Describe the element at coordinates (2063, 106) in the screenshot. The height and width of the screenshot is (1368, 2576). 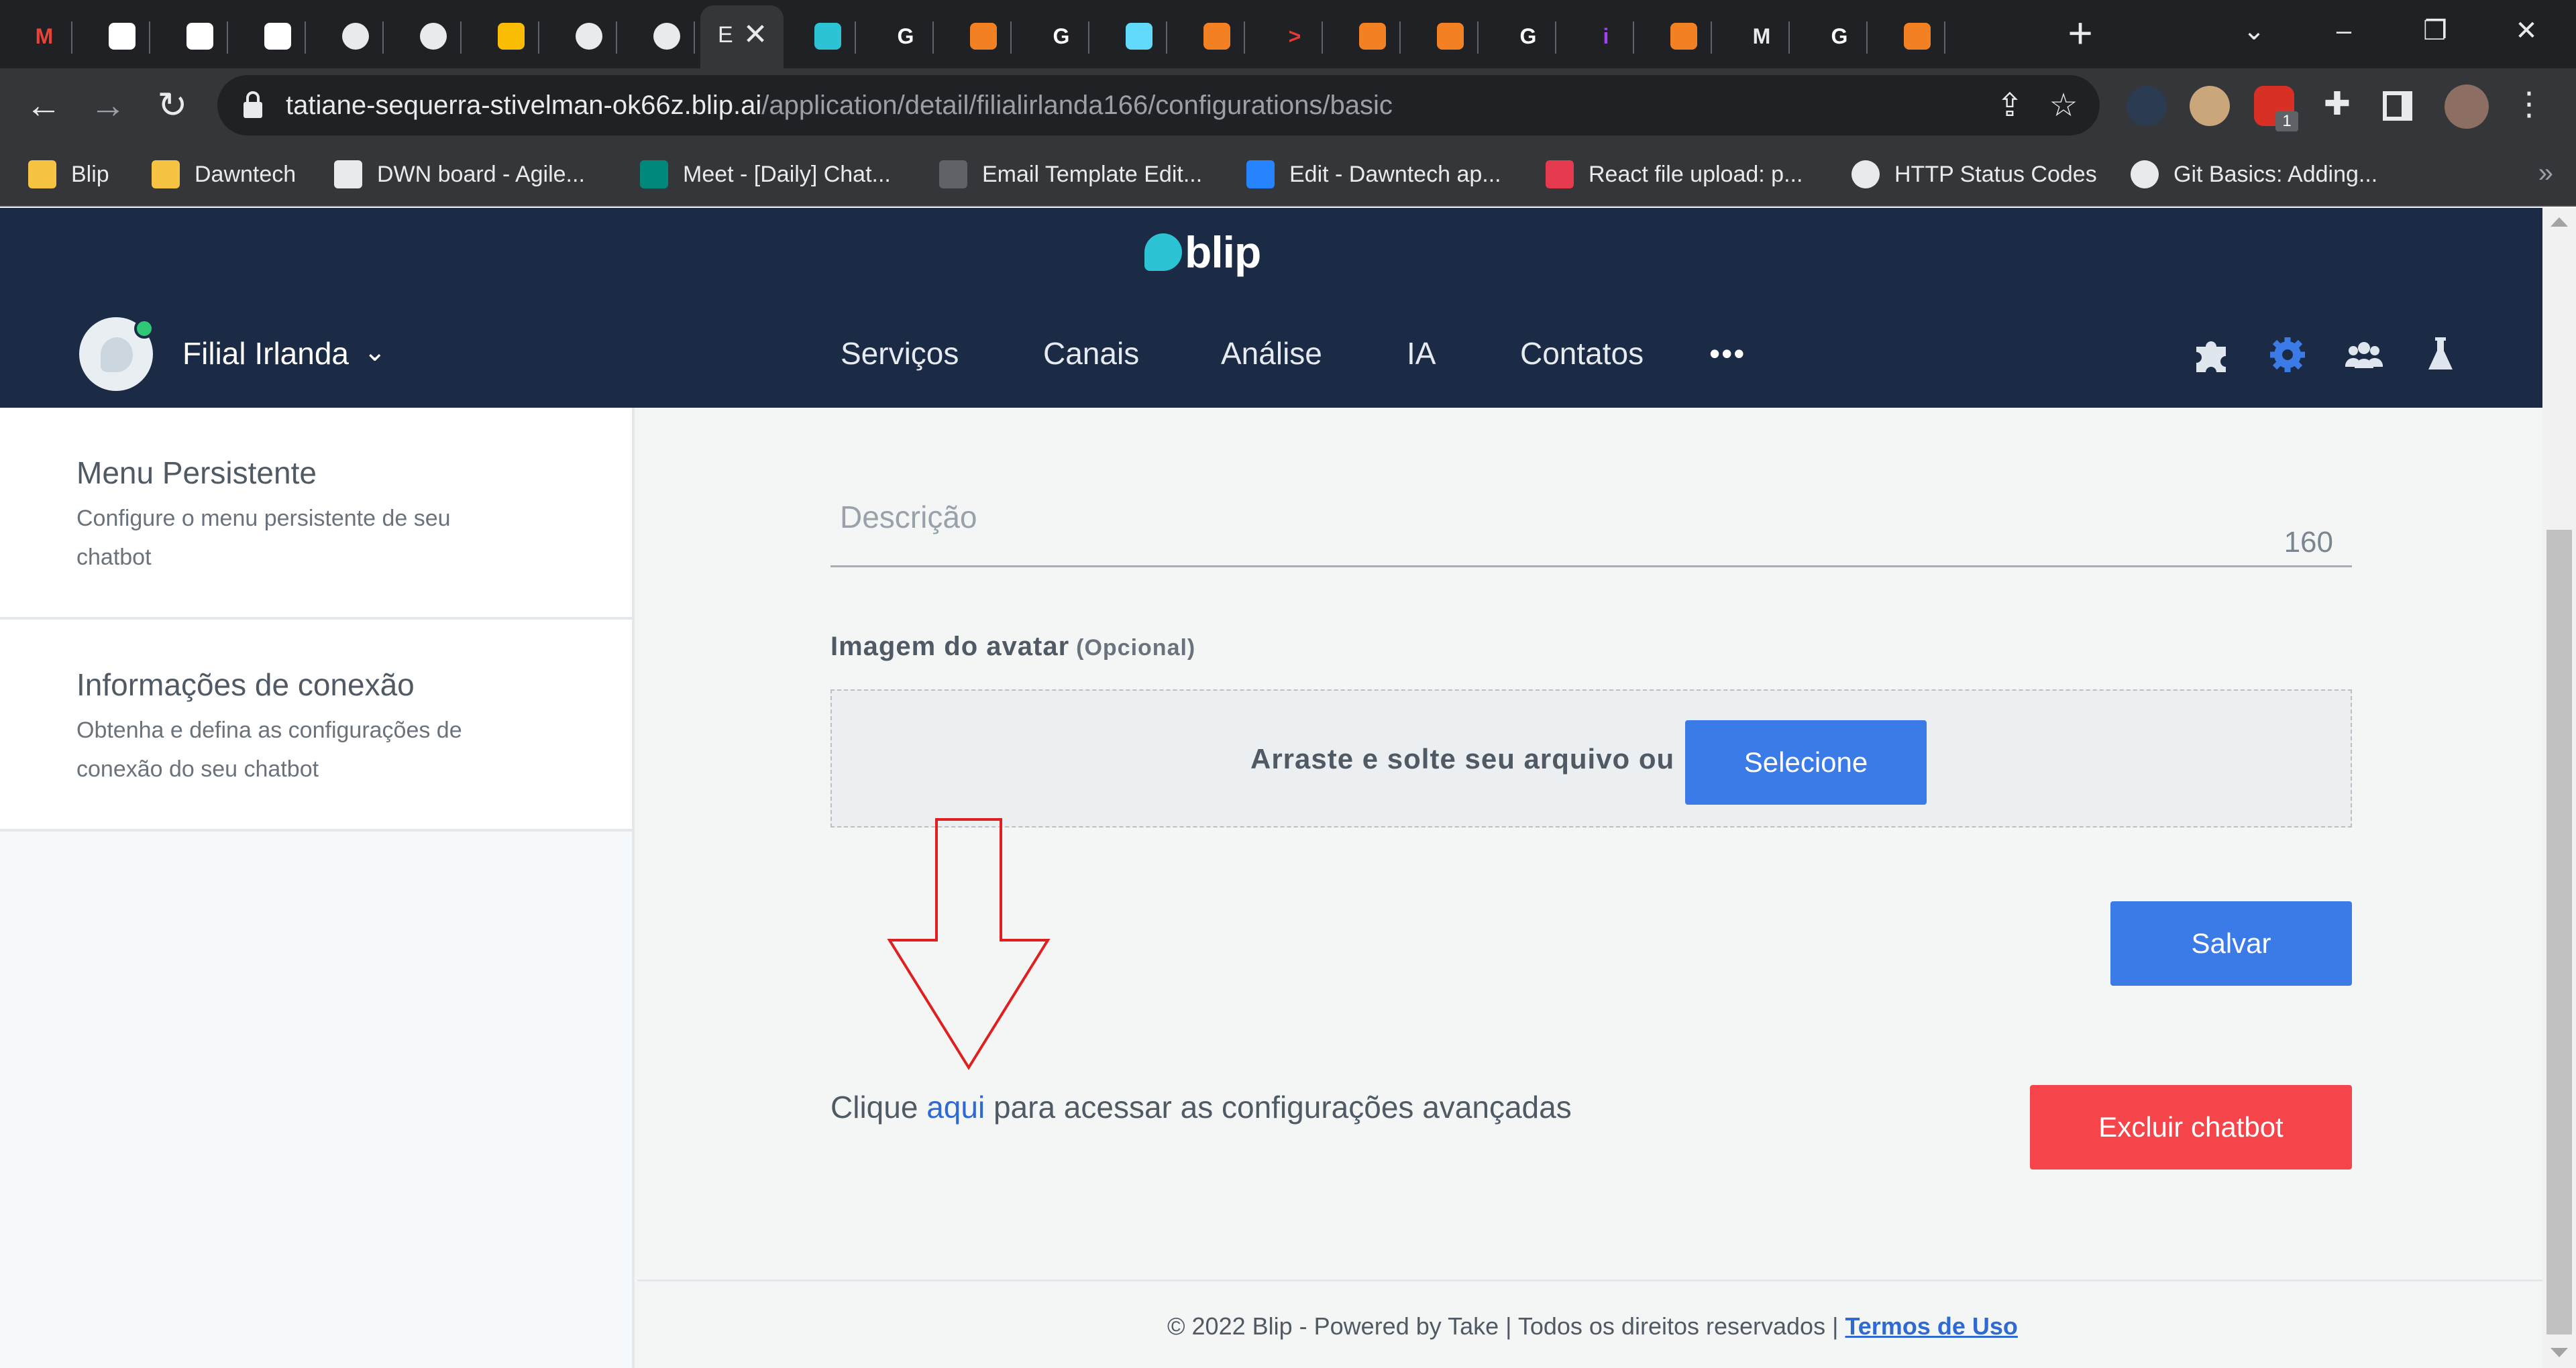
I see `bookmark-star-icon: ☆` at that location.